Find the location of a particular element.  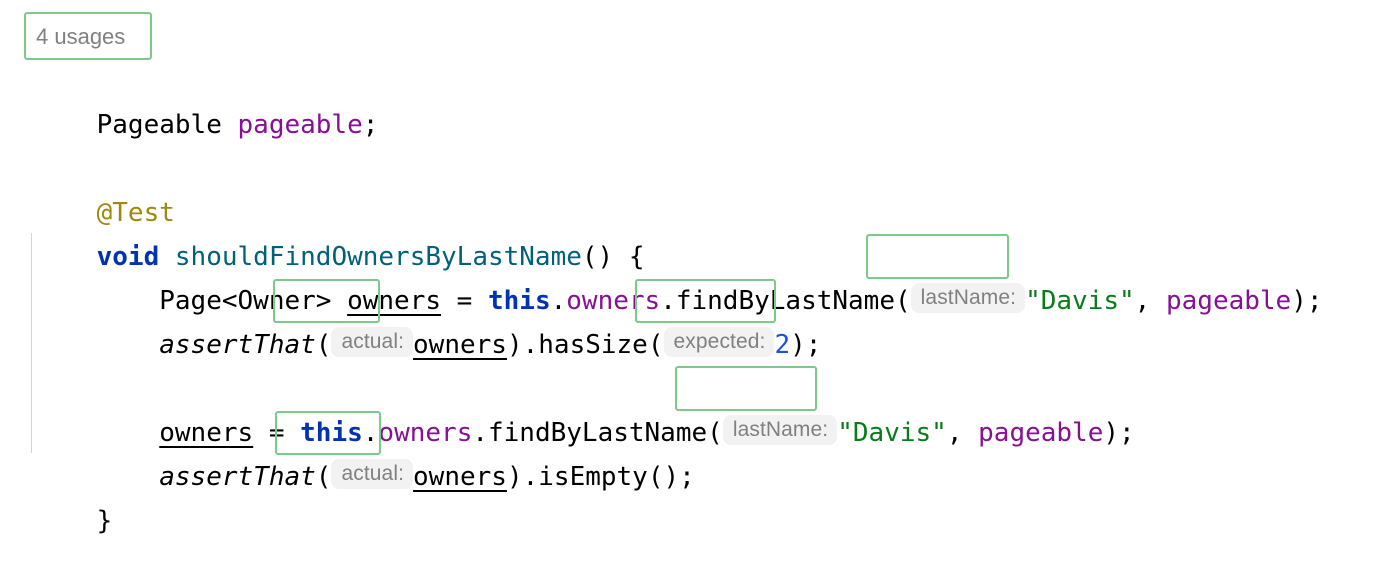

token-field-name: pageable is located at coordinates (300, 125).